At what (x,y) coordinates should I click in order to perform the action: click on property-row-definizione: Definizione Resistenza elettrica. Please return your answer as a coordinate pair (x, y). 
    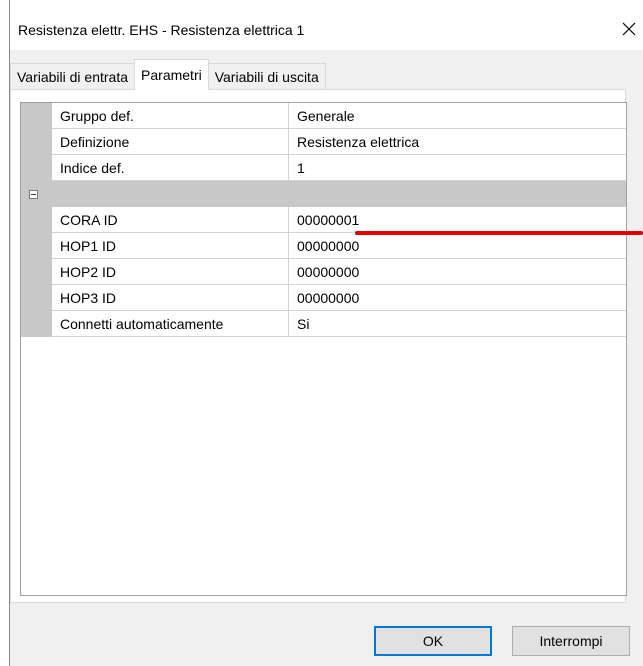
    Looking at the image, I should click on (323, 142).